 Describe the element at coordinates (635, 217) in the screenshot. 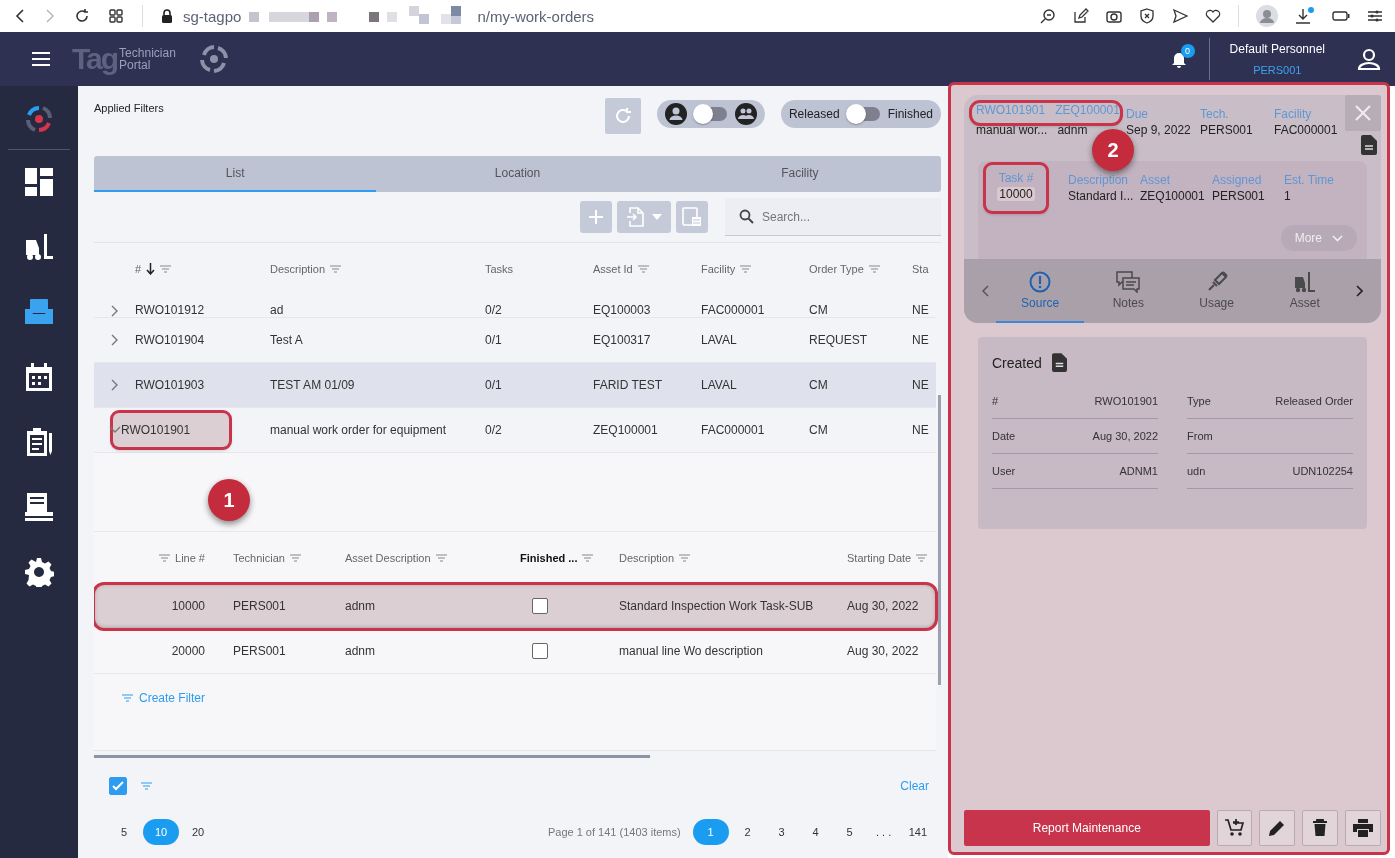

I see `import-file-icon` at that location.